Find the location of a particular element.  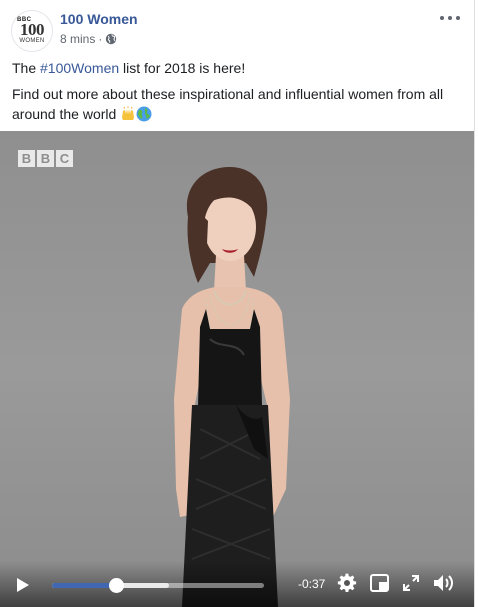

played-bar is located at coordinates (84, 585).